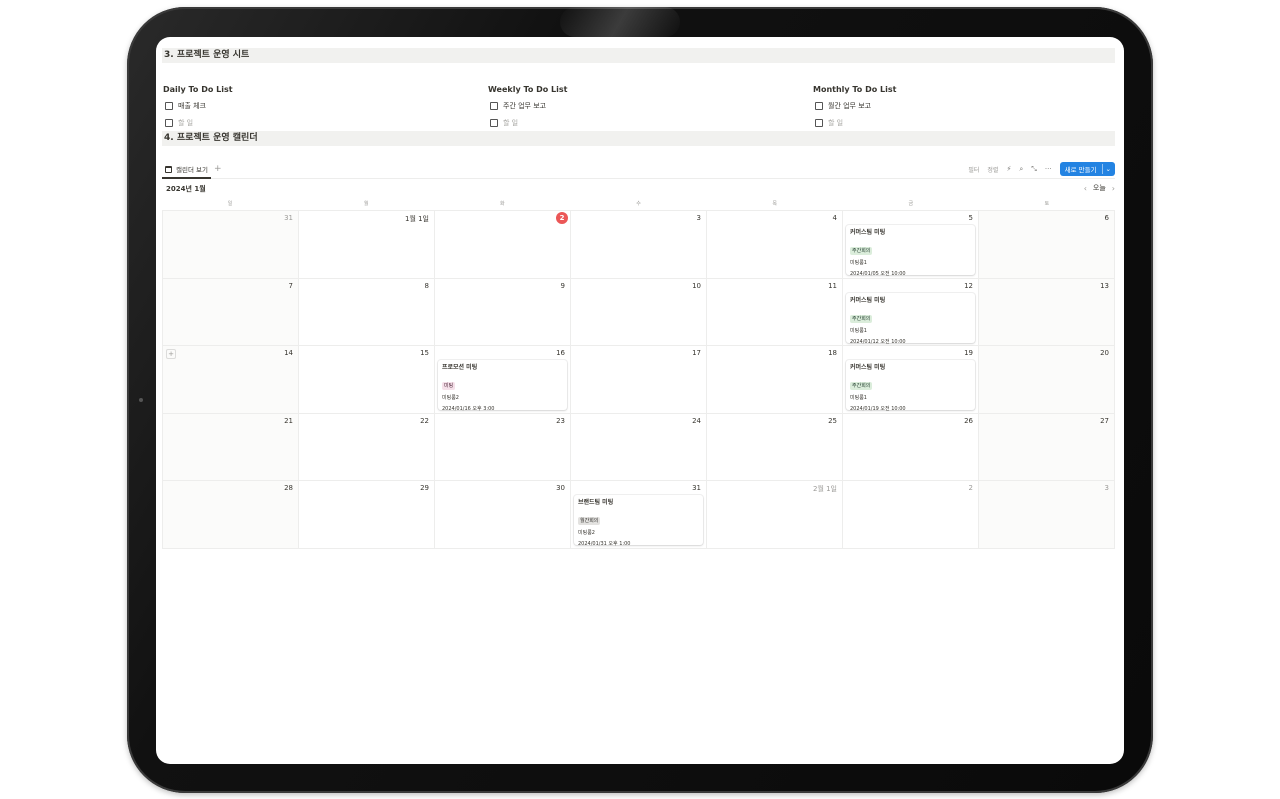 Image resolution: width=1280 pixels, height=799 pixels. I want to click on new-button: 새로 만들기 ⌄, so click(1087, 169).